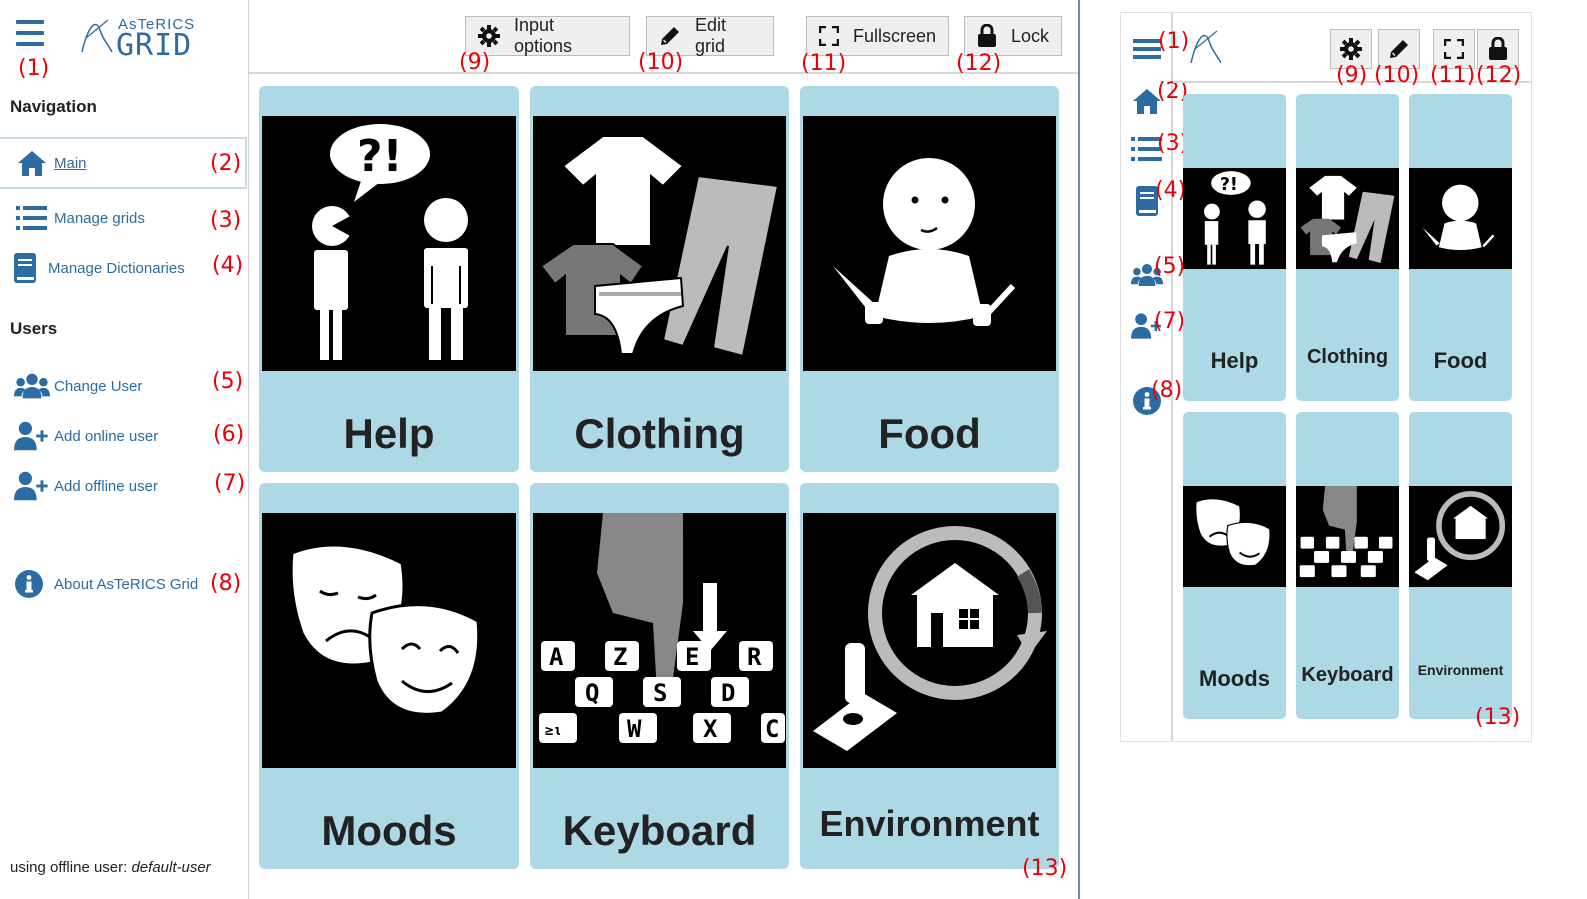  Describe the element at coordinates (1460, 247) in the screenshot. I see `mini-grid-tile-food: Food` at that location.